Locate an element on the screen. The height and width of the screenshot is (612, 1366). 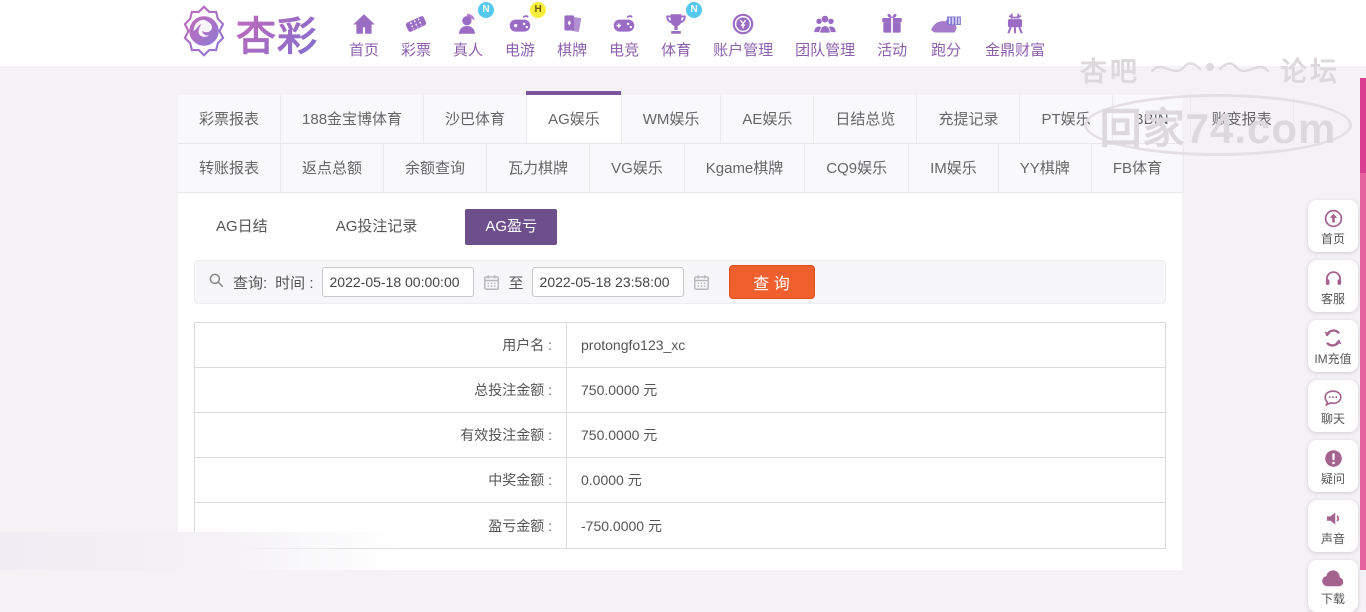
side-item-home: 首页 is located at coordinates (1333, 226).